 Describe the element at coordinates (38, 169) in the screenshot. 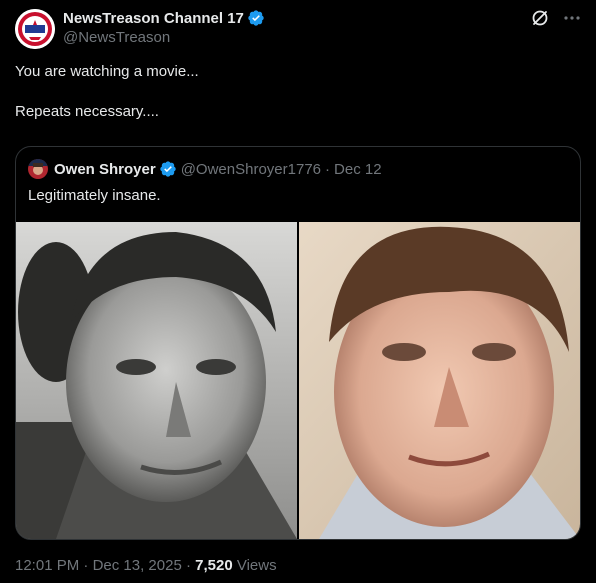

I see `quoted-author-avatar` at that location.